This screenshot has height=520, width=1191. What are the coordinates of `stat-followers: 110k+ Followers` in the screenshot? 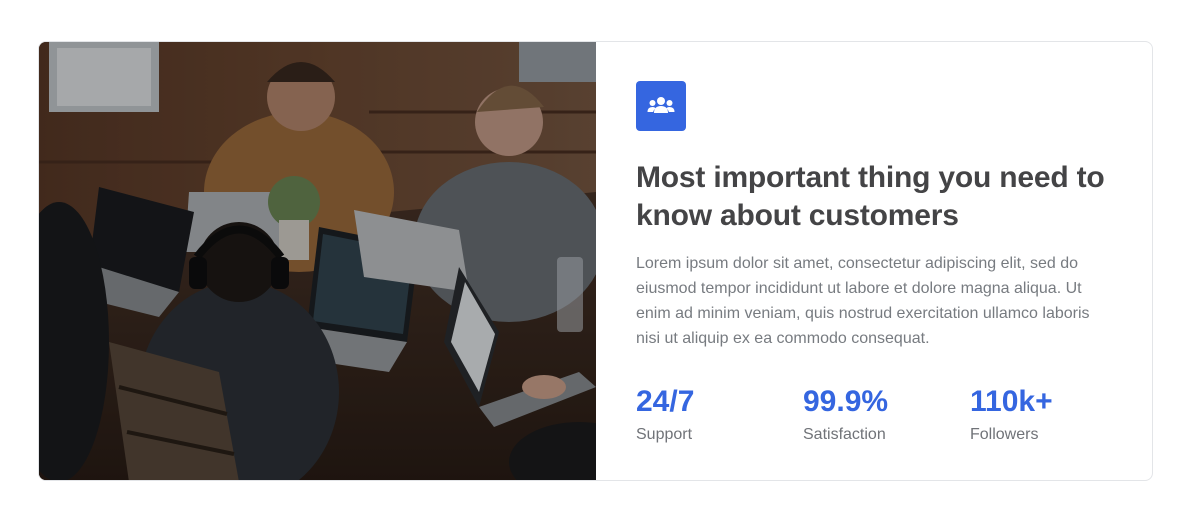 It's located at (1053, 415).